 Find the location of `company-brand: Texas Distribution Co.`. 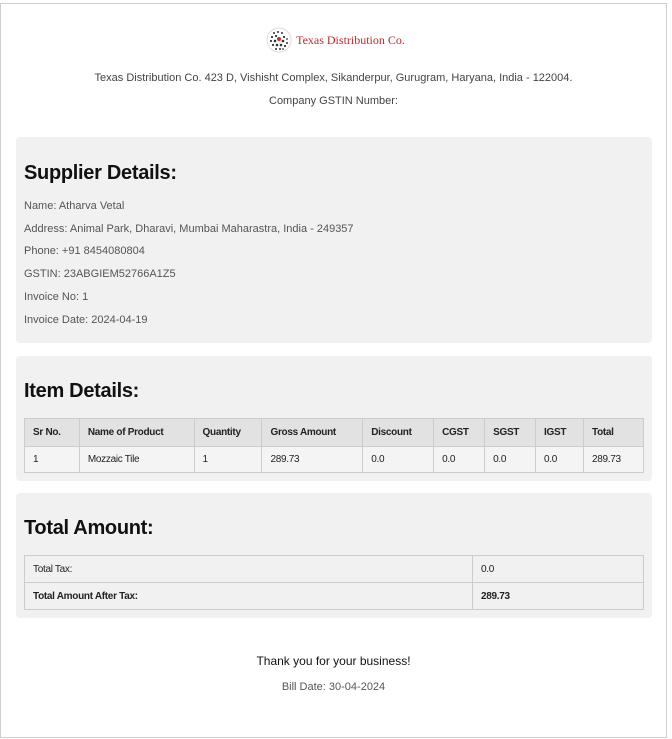

company-brand: Texas Distribution Co. is located at coordinates (333, 40).